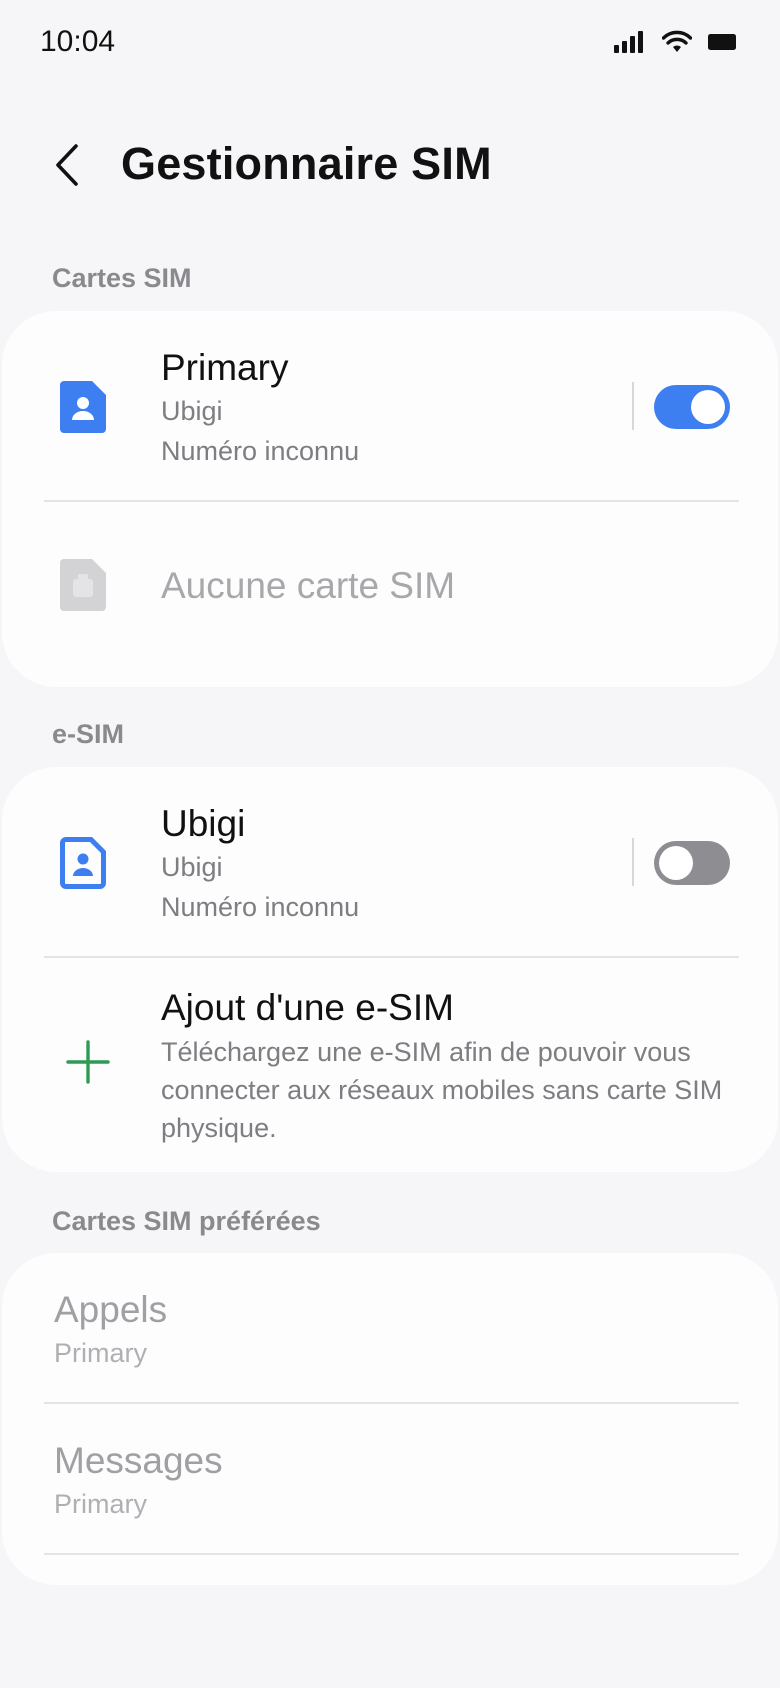 This screenshot has width=780, height=1688. Describe the element at coordinates (186, 1221) in the screenshot. I see `section-label-preferred: Cartes SIM préférées` at that location.